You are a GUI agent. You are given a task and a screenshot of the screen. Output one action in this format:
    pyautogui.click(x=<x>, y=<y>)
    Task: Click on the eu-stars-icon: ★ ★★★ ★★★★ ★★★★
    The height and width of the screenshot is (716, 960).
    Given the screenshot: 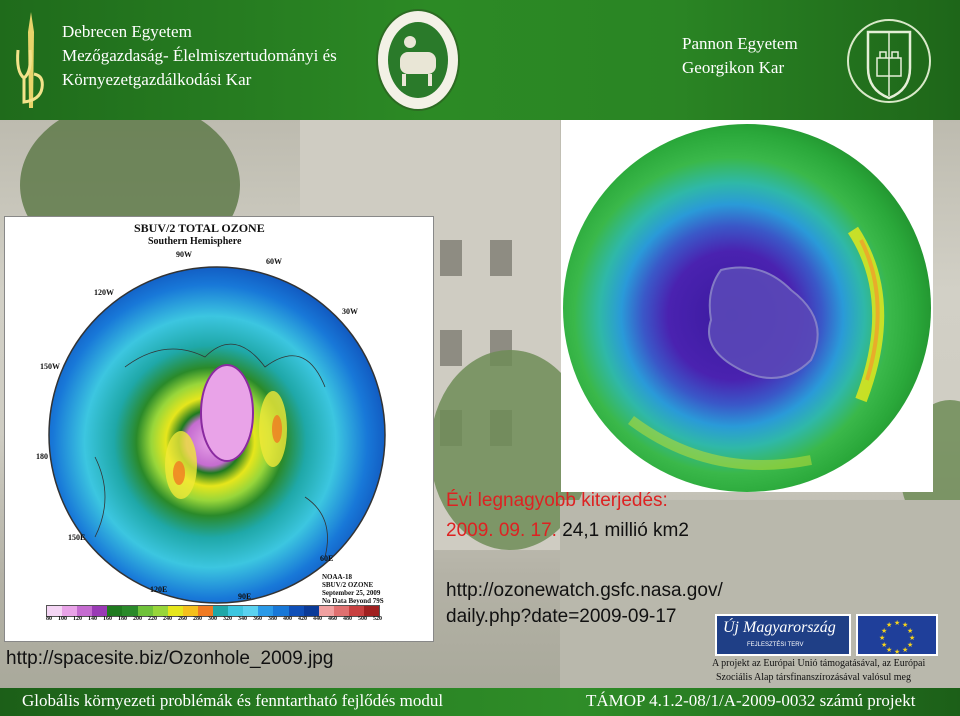 What is the action you would take?
    pyautogui.click(x=897, y=637)
    